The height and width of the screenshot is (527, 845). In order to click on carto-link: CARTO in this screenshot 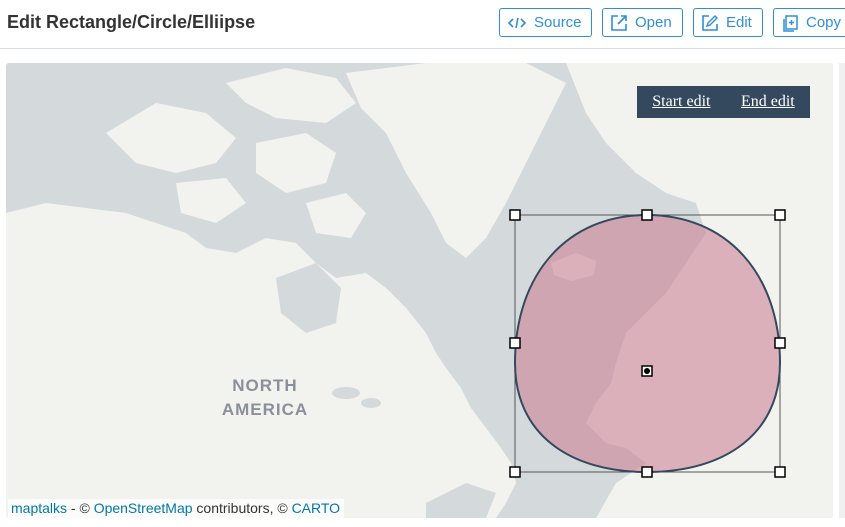, I will do `click(316, 508)`.